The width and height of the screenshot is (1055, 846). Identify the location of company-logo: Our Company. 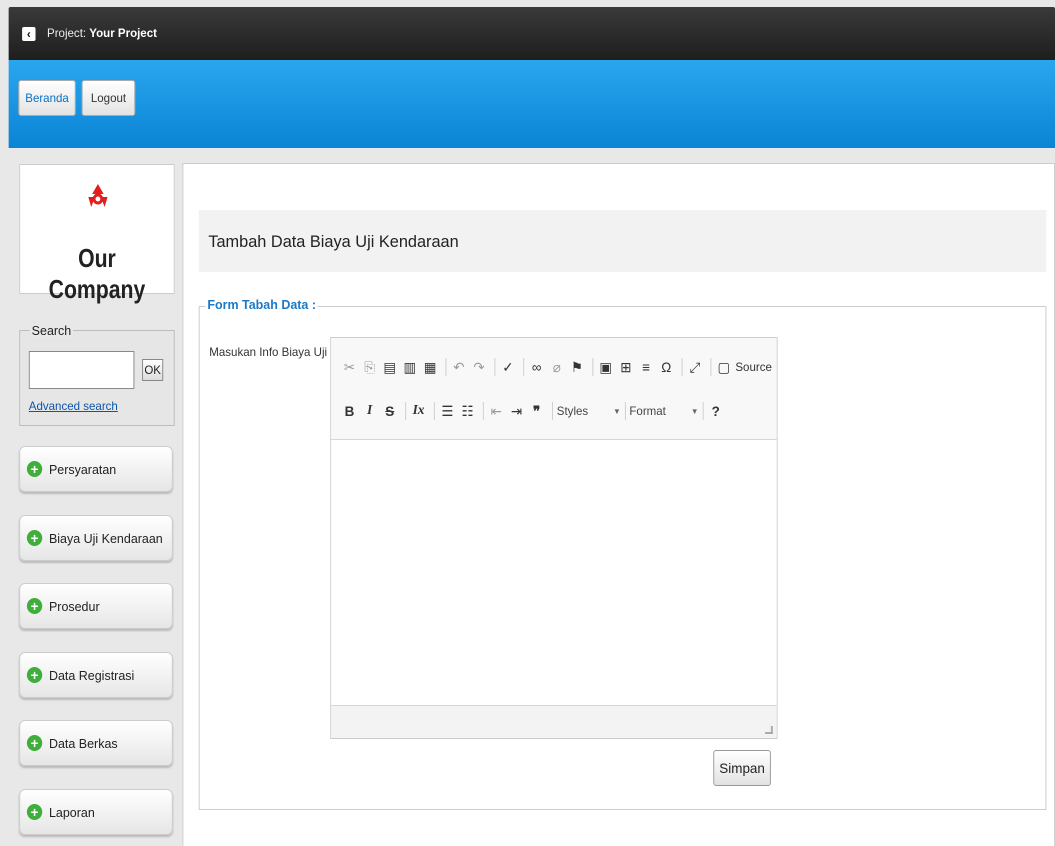
(97, 234).